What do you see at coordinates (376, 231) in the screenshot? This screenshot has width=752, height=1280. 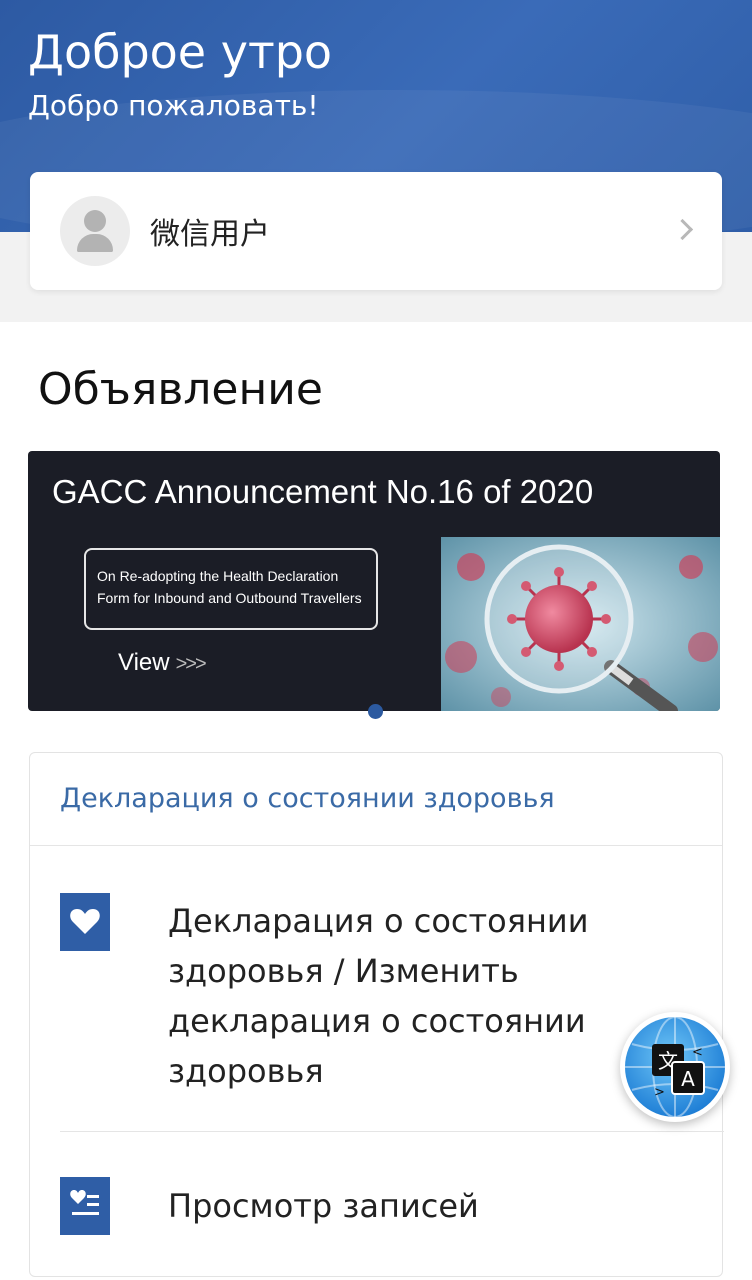 I see `user-profile-card: 微信用户` at bounding box center [376, 231].